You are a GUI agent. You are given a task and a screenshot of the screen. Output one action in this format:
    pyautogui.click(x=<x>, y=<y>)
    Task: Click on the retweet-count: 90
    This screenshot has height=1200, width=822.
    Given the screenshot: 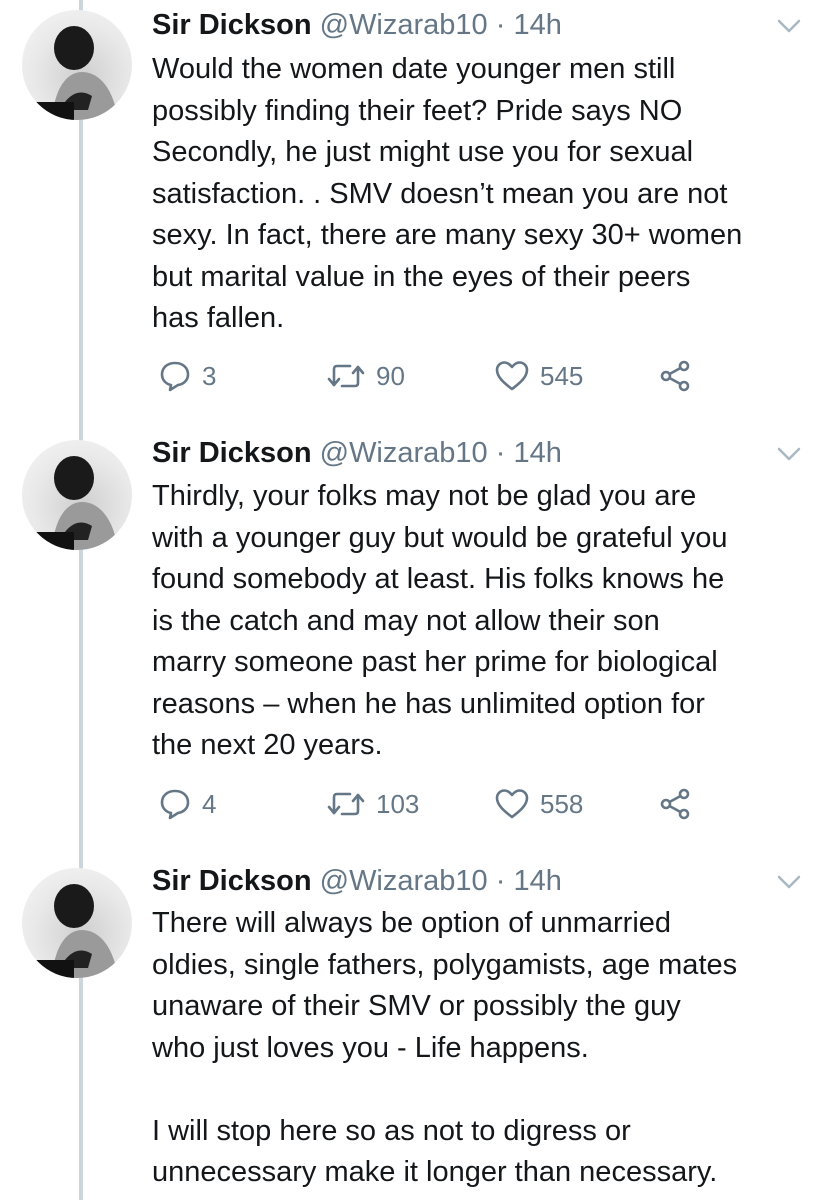 What is the action you would take?
    pyautogui.click(x=390, y=375)
    